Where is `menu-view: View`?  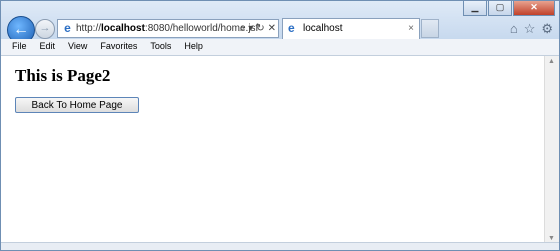 menu-view: View is located at coordinates (75, 47).